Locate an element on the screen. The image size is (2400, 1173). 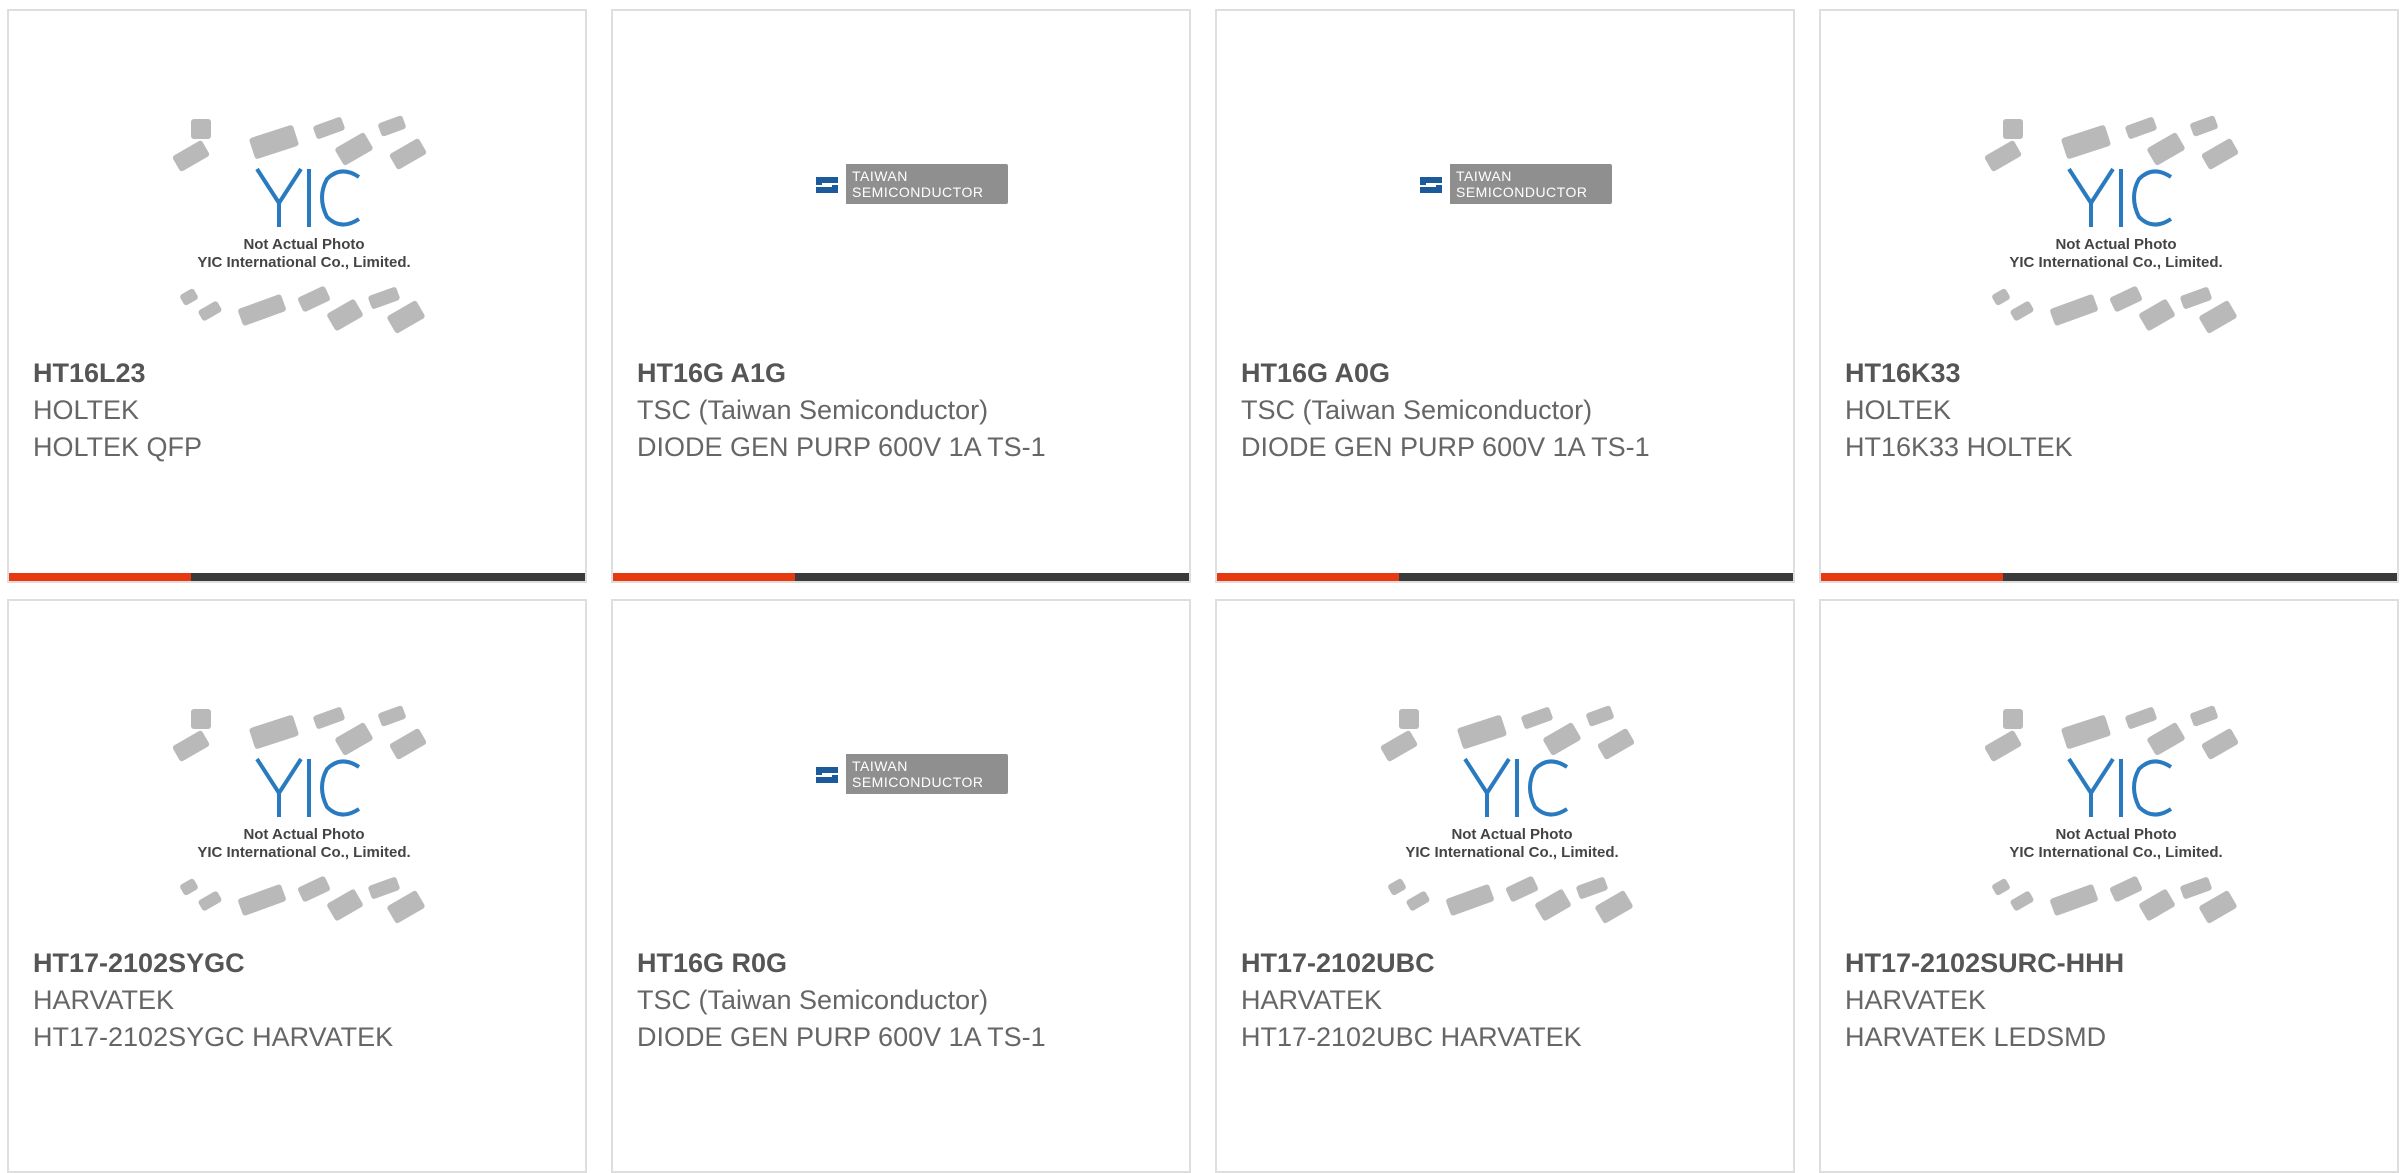
part-number: HT16G A1G is located at coordinates (857, 373).